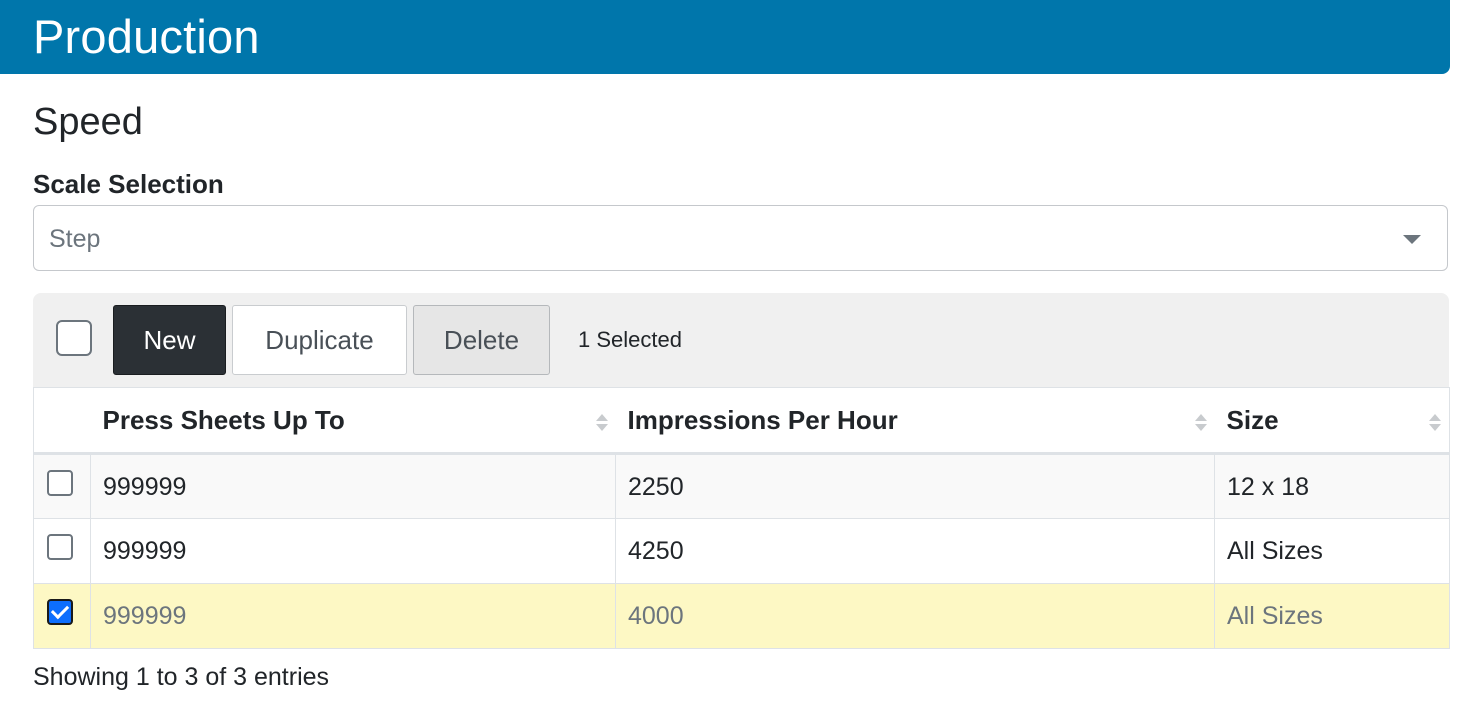 The width and height of the screenshot is (1473, 711). What do you see at coordinates (181, 677) in the screenshot?
I see `table-info: Showing 1 to 3 of 3 entries` at bounding box center [181, 677].